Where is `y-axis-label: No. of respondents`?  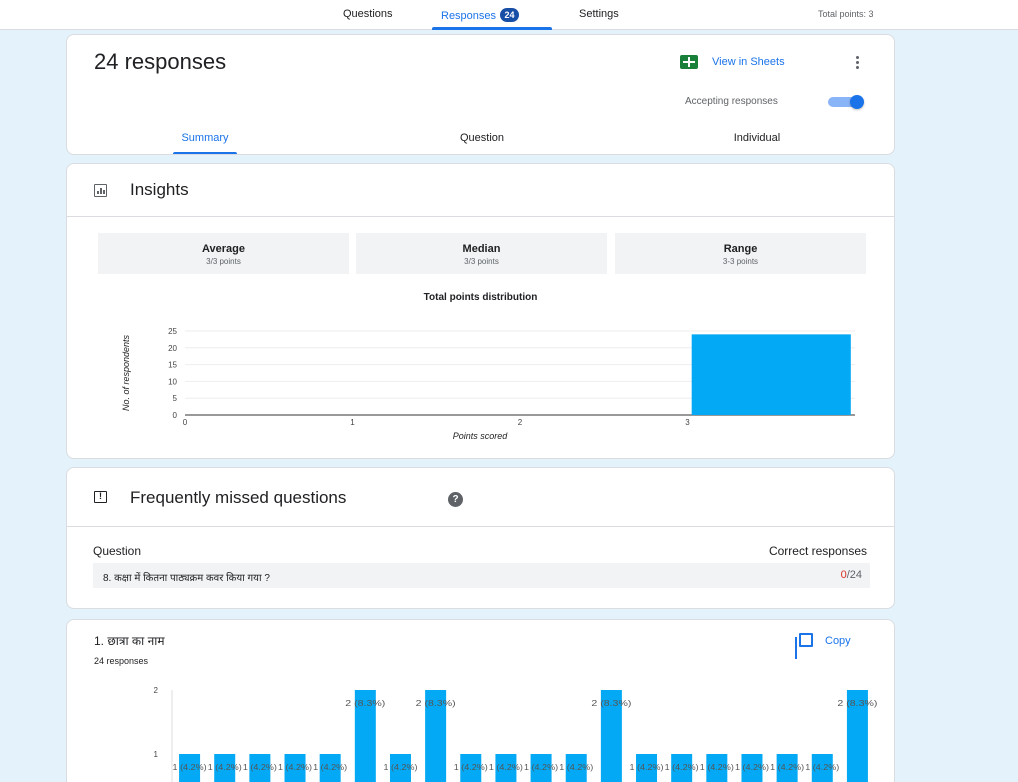
y-axis-label: No. of respondents is located at coordinates (126, 372).